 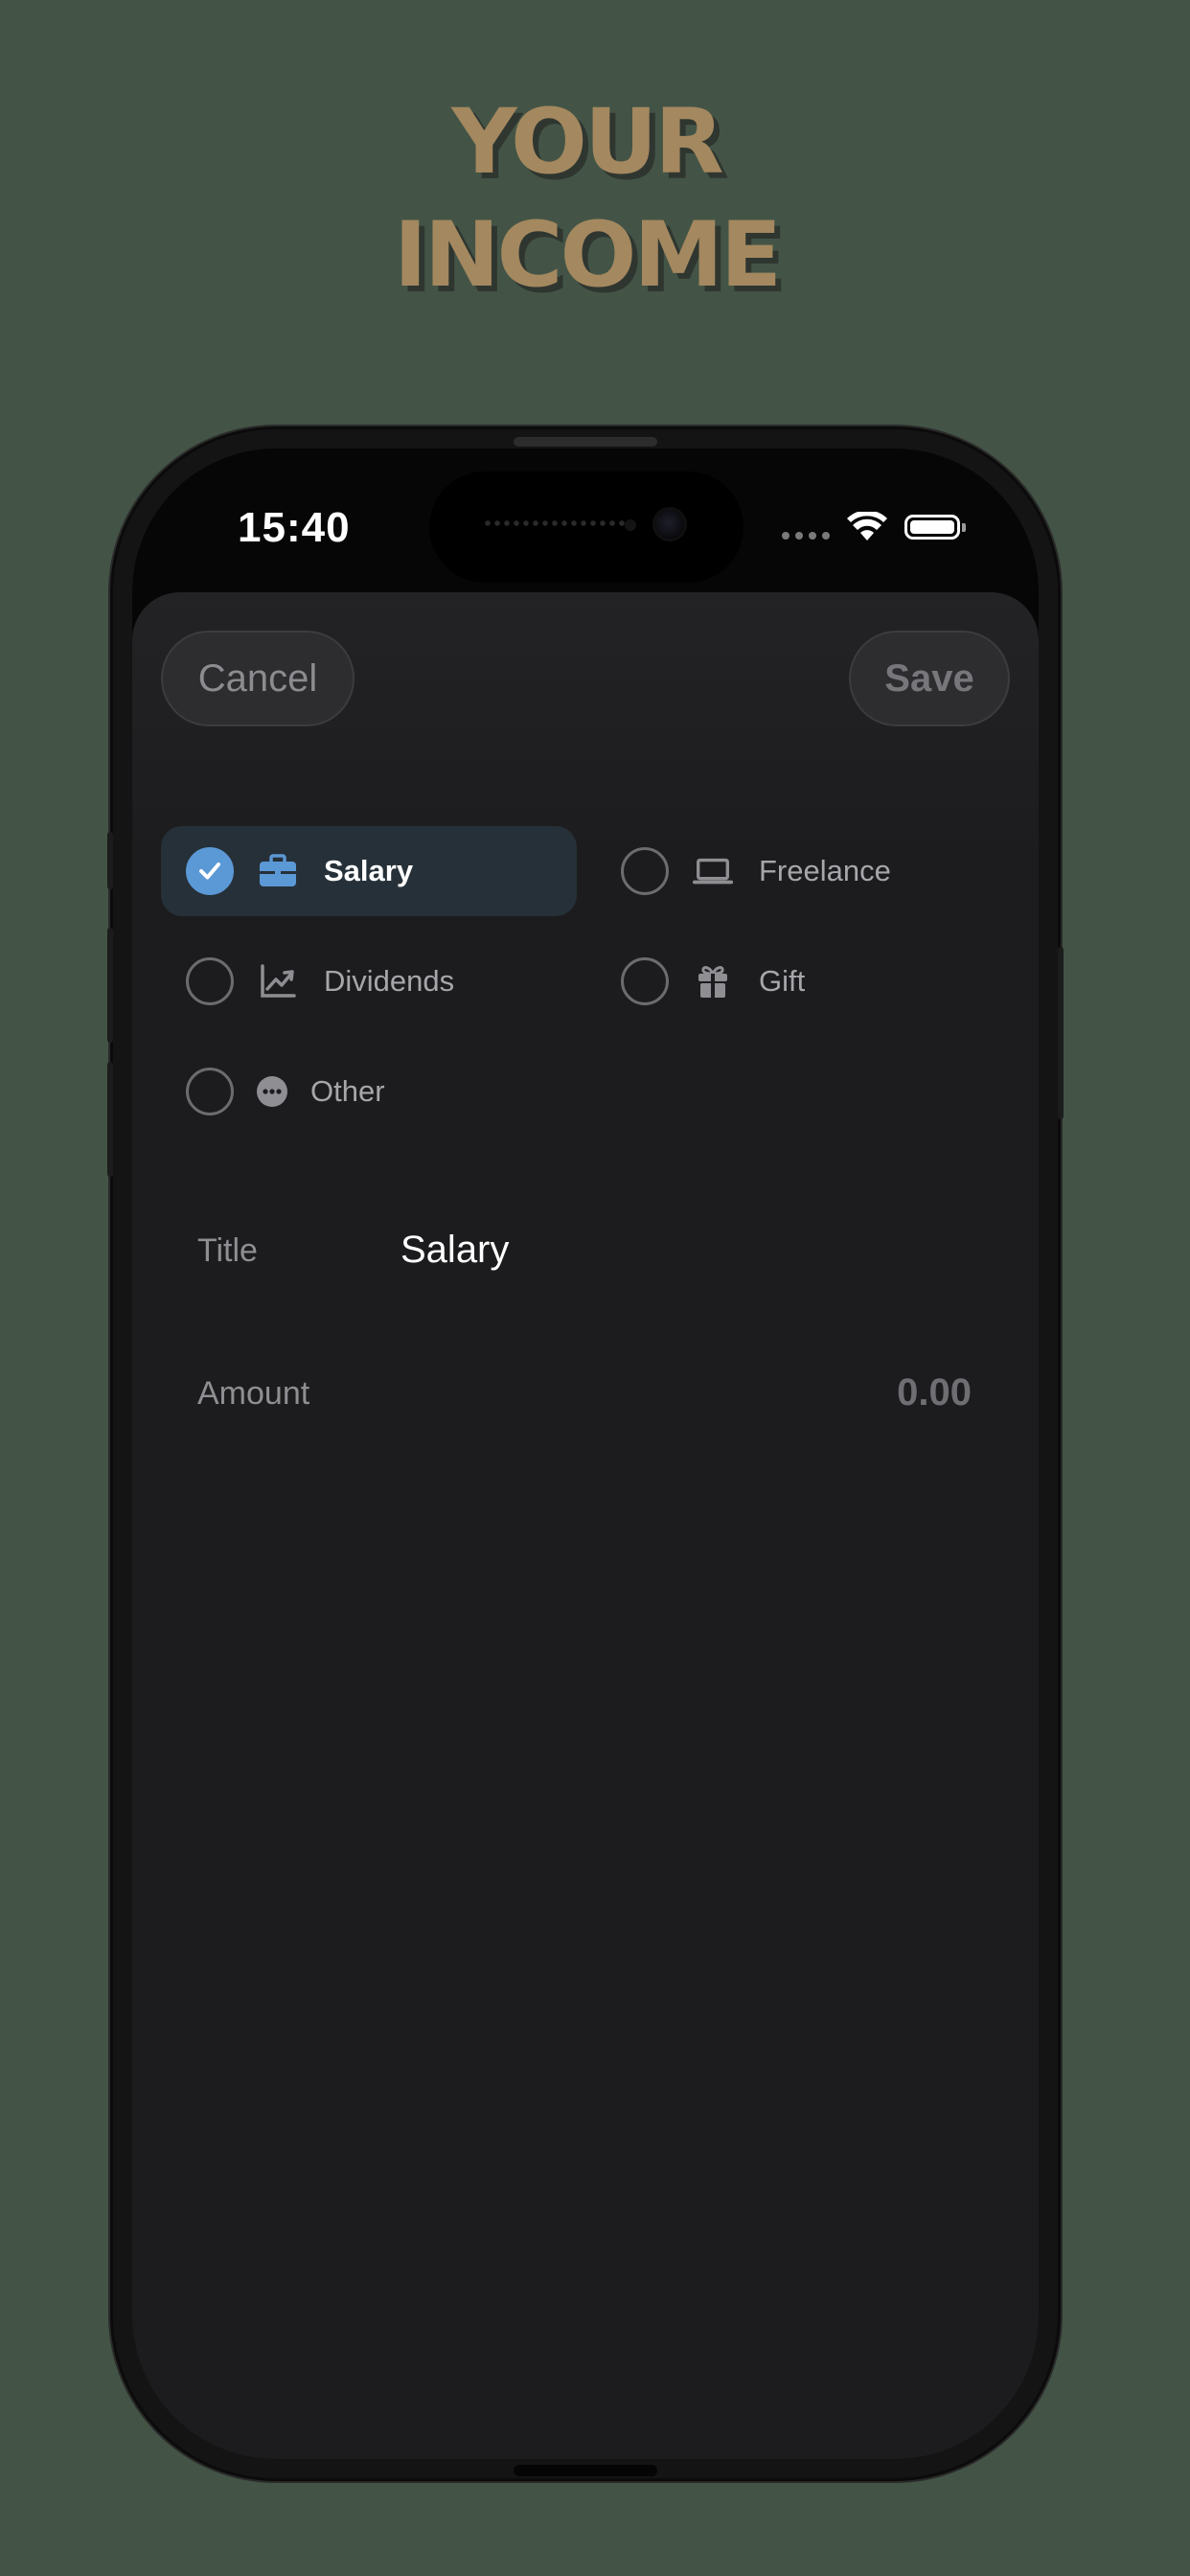 I want to click on save-button: Save, so click(x=930, y=678).